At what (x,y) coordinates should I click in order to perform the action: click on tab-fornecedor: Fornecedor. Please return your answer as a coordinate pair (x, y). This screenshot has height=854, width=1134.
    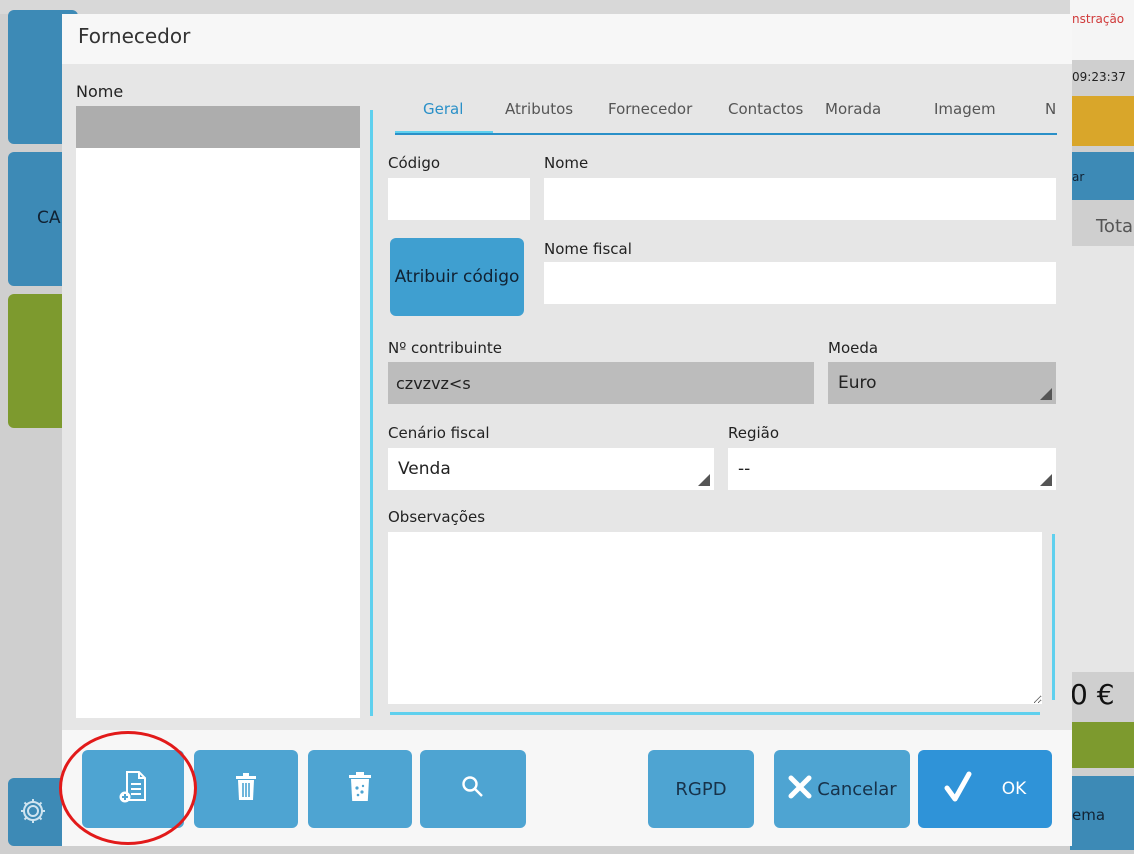
    Looking at the image, I should click on (650, 114).